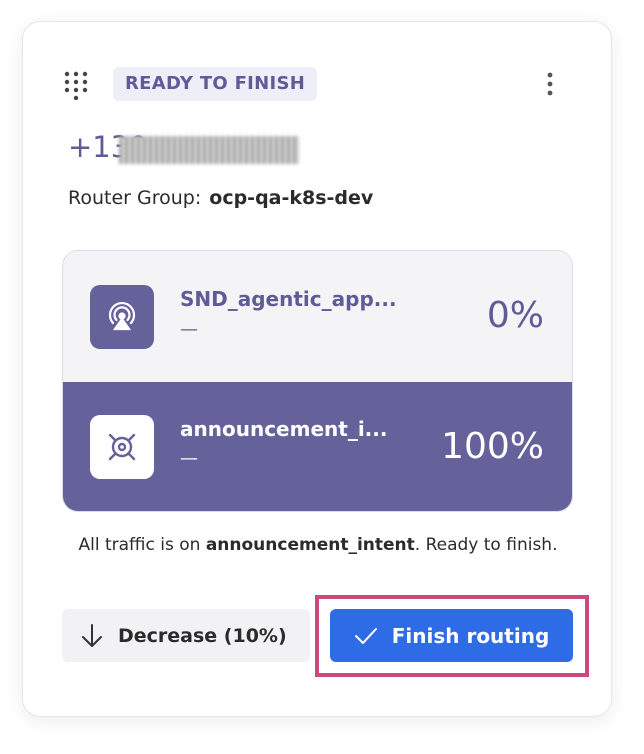  Describe the element at coordinates (92, 635) in the screenshot. I see `arrow-down-icon` at that location.